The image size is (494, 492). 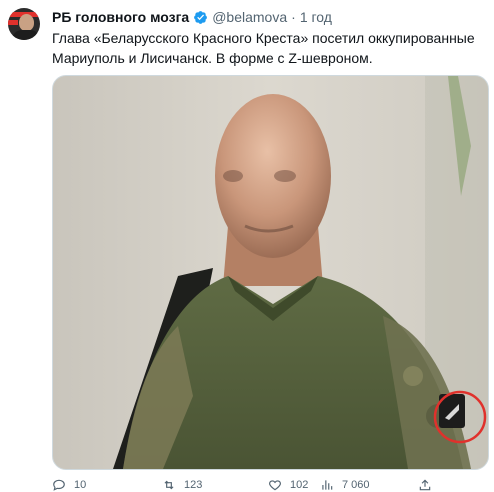 What do you see at coordinates (200, 17) in the screenshot?
I see `verified-badge-icon` at bounding box center [200, 17].